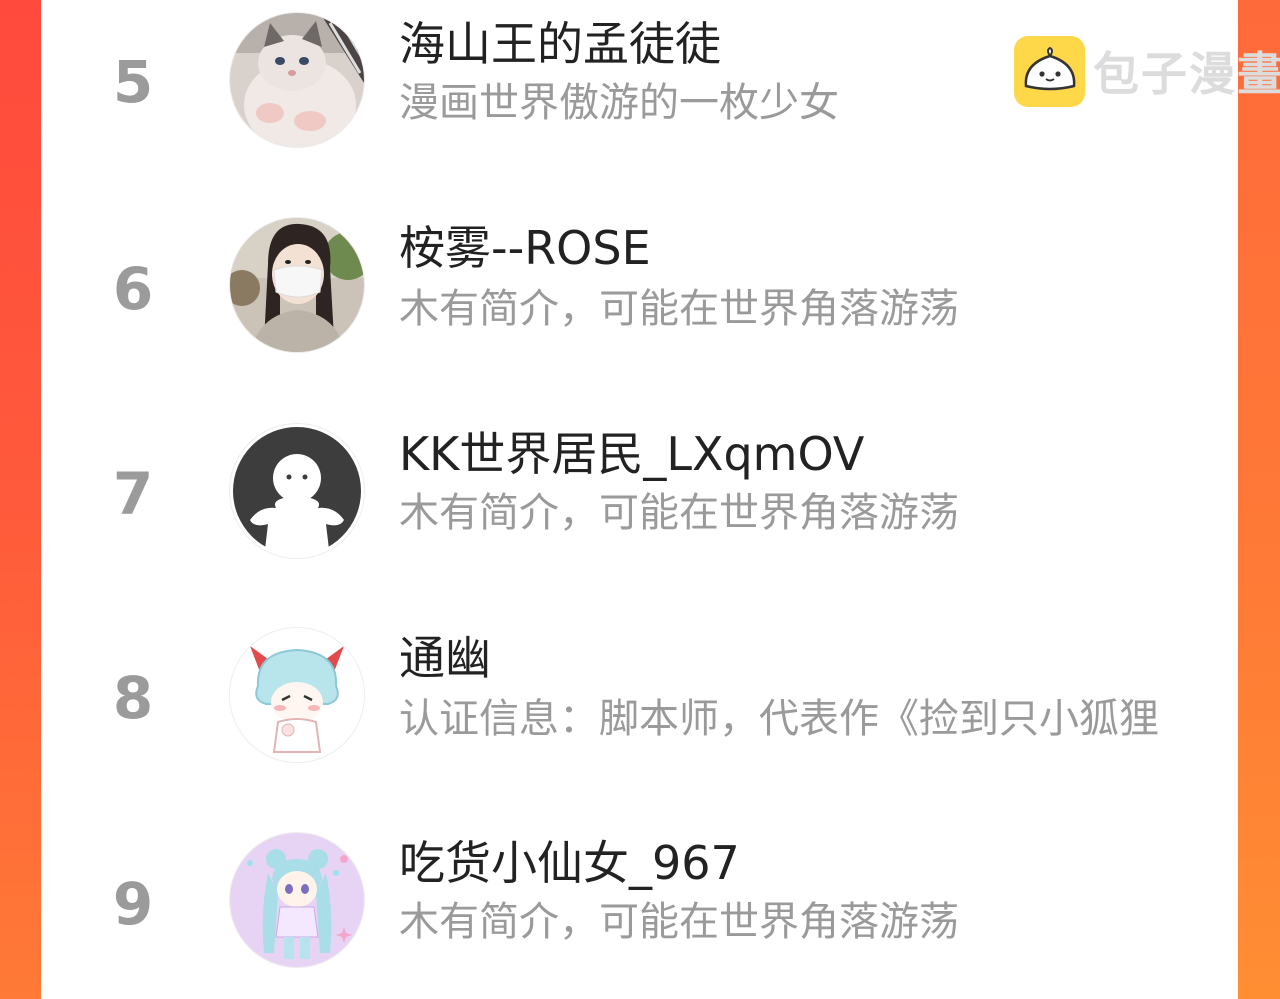 This screenshot has height=999, width=1280. Describe the element at coordinates (445, 658) in the screenshot. I see `user-name: 通幽` at that location.